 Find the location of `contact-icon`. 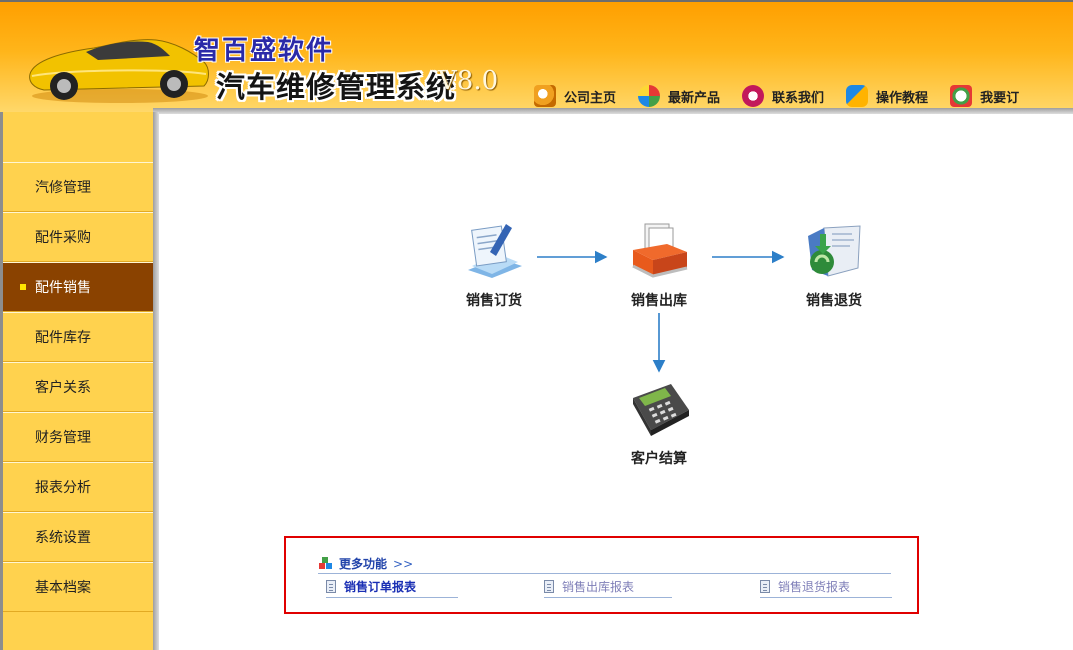

contact-icon is located at coordinates (753, 96).